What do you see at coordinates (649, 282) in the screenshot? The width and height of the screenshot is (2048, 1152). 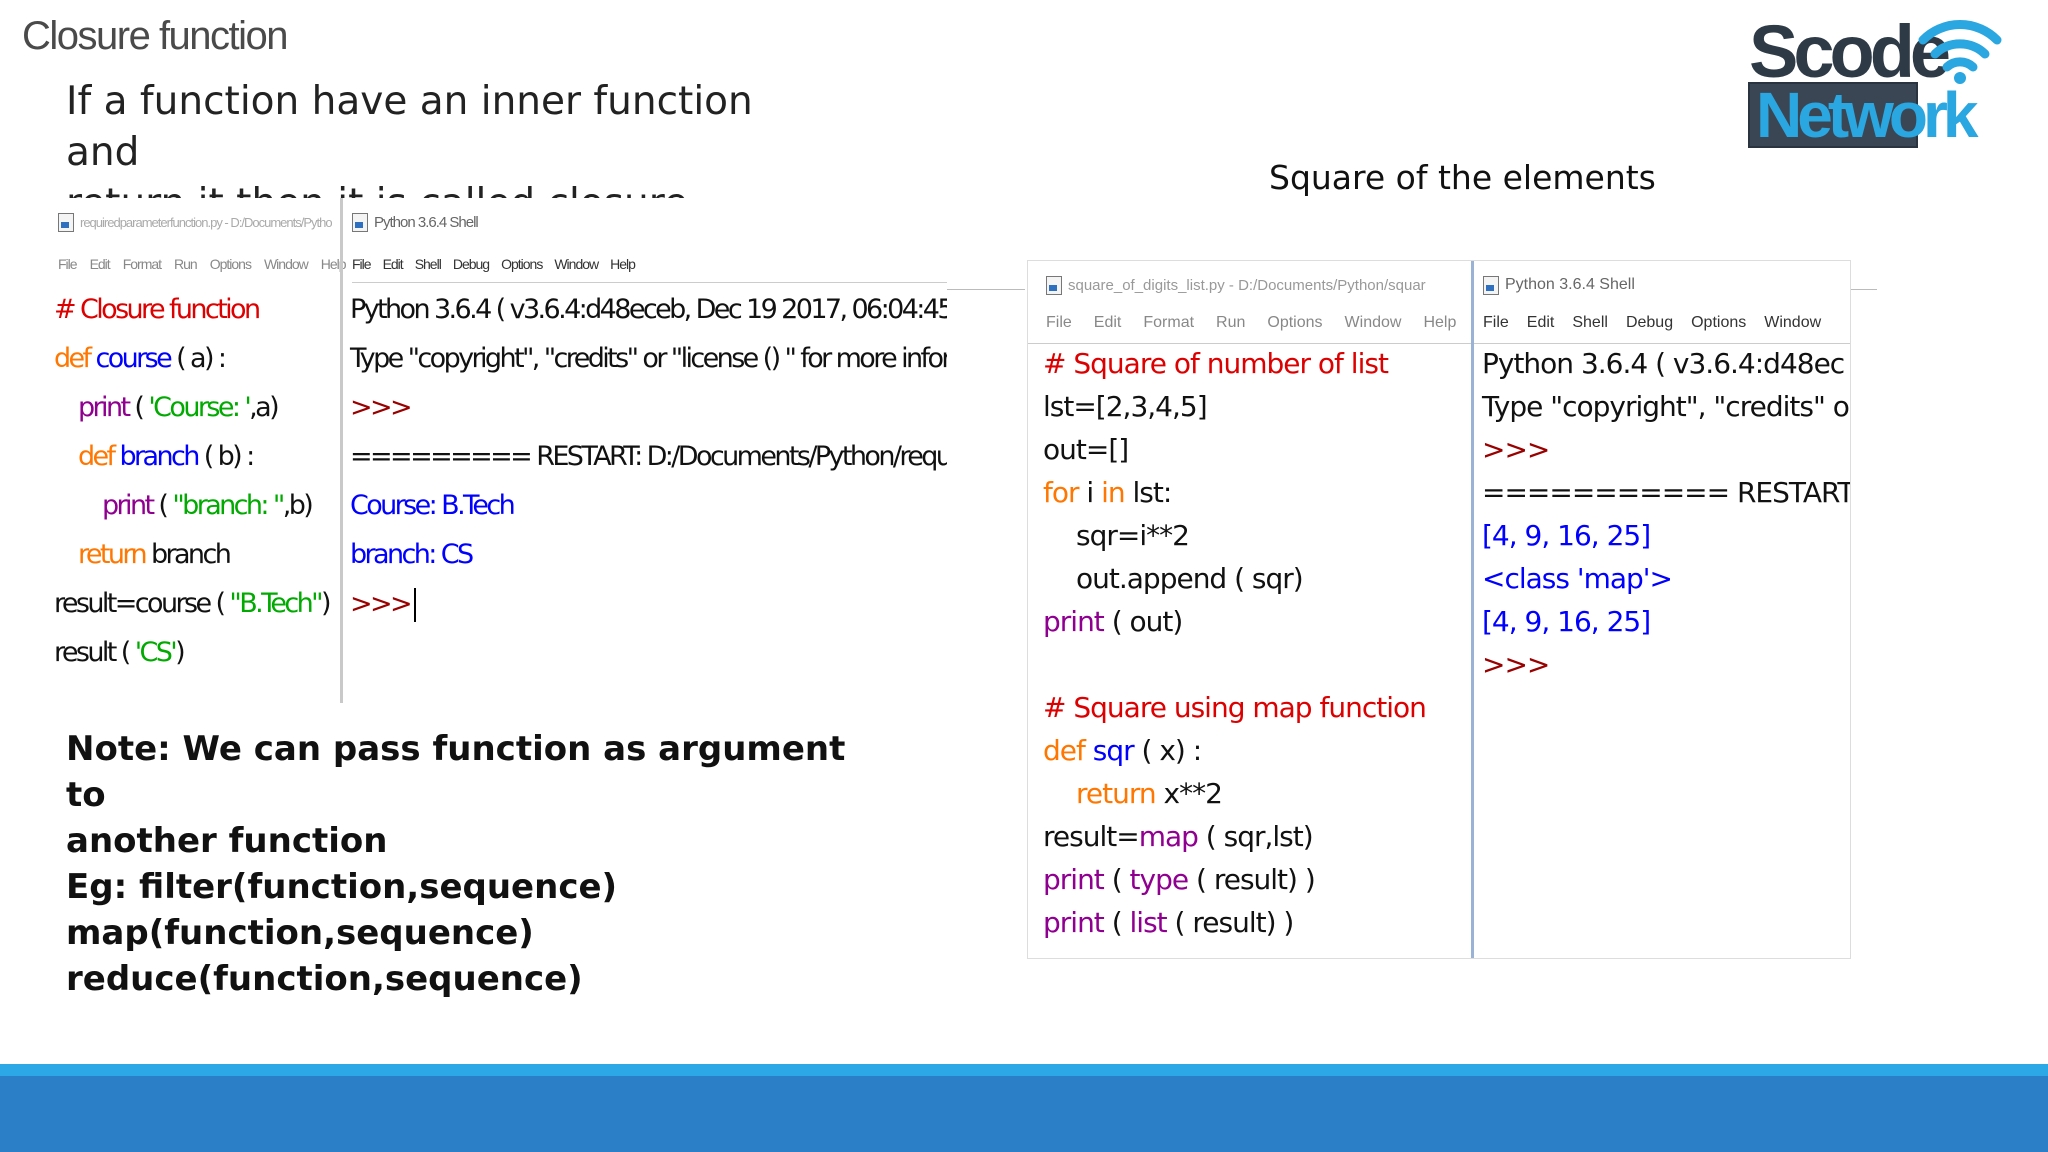 I see `shell-menu-separator` at bounding box center [649, 282].